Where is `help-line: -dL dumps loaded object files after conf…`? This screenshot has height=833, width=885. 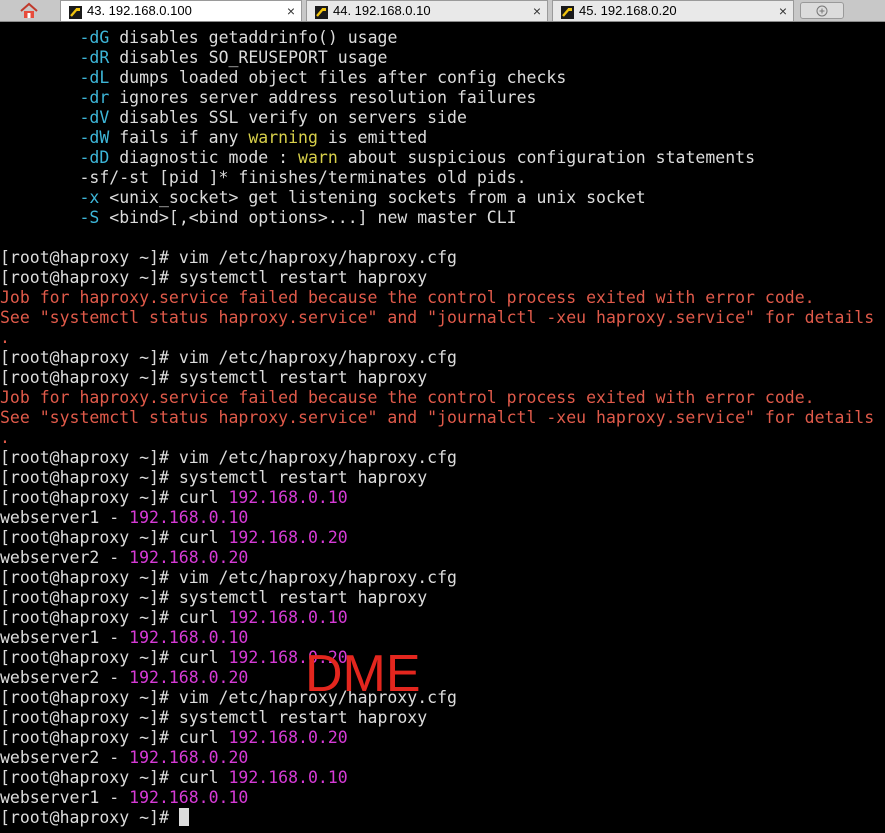 help-line: -dL dumps loaded object files after conf… is located at coordinates (323, 77).